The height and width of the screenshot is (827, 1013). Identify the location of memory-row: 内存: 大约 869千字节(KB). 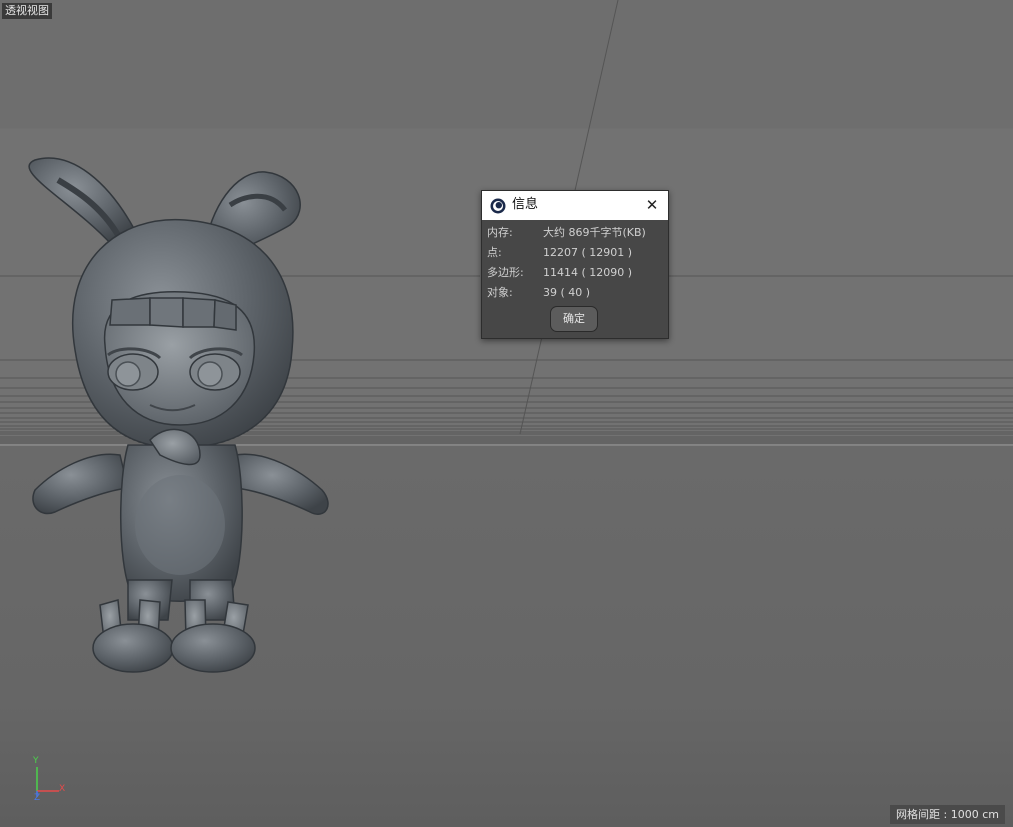
(575, 233).